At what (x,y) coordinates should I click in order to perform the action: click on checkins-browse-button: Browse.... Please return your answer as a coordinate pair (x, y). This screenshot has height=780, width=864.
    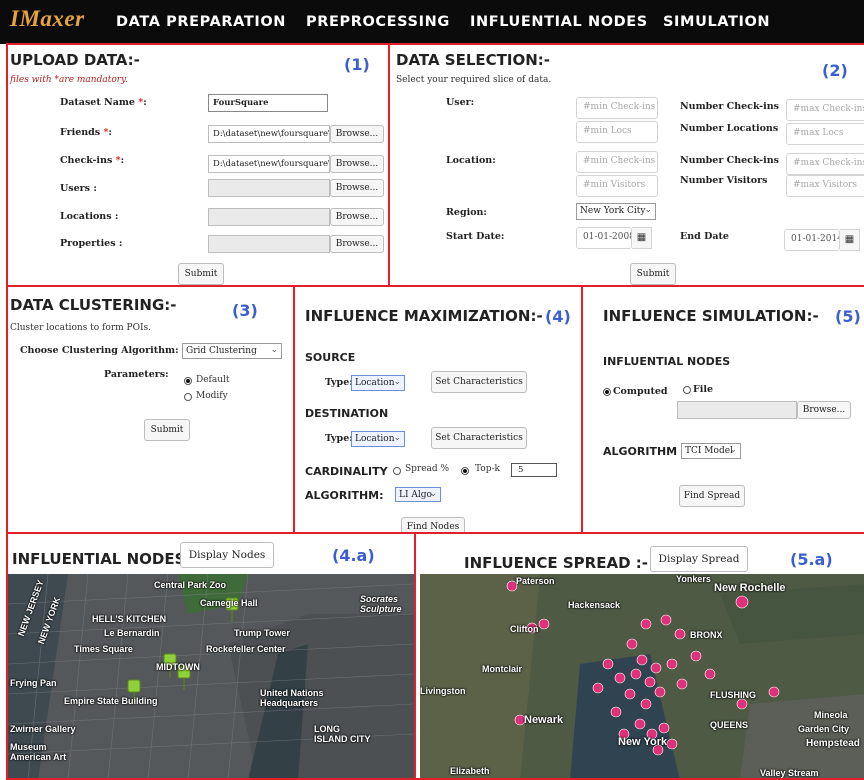
    Looking at the image, I should click on (357, 164).